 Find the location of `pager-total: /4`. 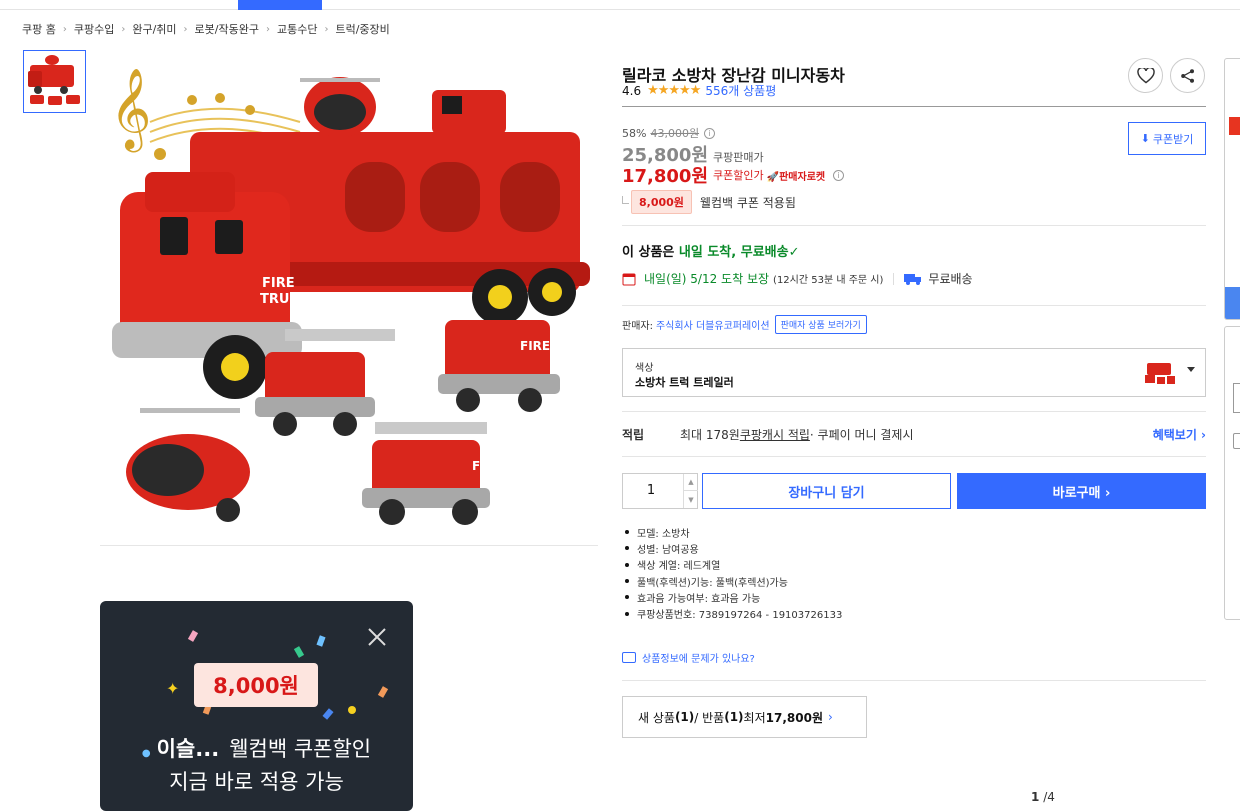

pager-total: /4 is located at coordinates (1049, 797).